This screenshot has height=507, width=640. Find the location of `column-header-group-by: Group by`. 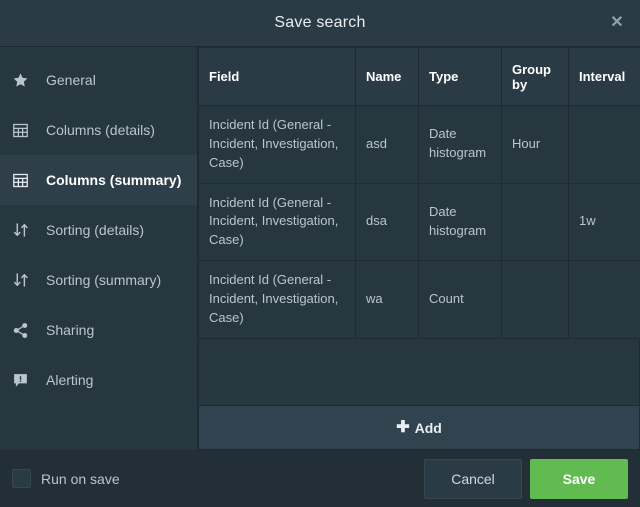

column-header-group-by: Group by is located at coordinates (535, 76).